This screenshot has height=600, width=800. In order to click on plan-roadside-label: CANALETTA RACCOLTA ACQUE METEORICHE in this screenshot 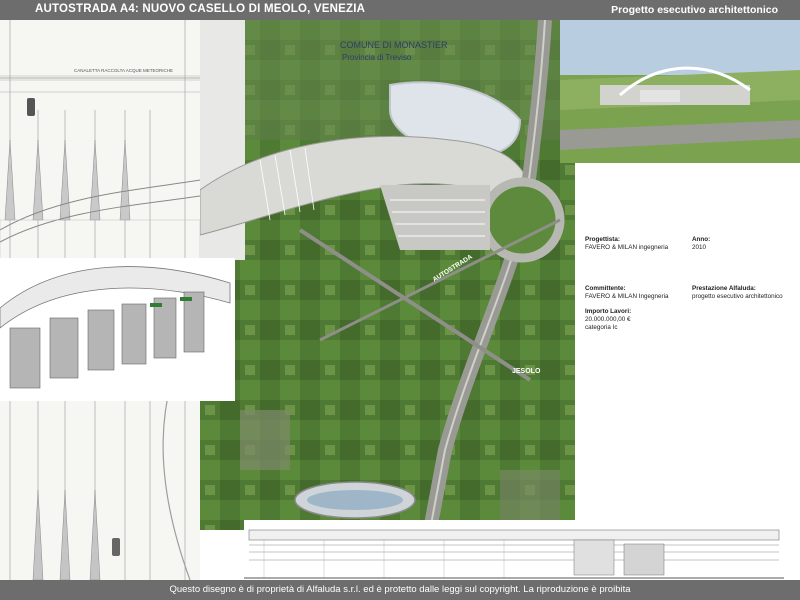, I will do `click(124, 70)`.